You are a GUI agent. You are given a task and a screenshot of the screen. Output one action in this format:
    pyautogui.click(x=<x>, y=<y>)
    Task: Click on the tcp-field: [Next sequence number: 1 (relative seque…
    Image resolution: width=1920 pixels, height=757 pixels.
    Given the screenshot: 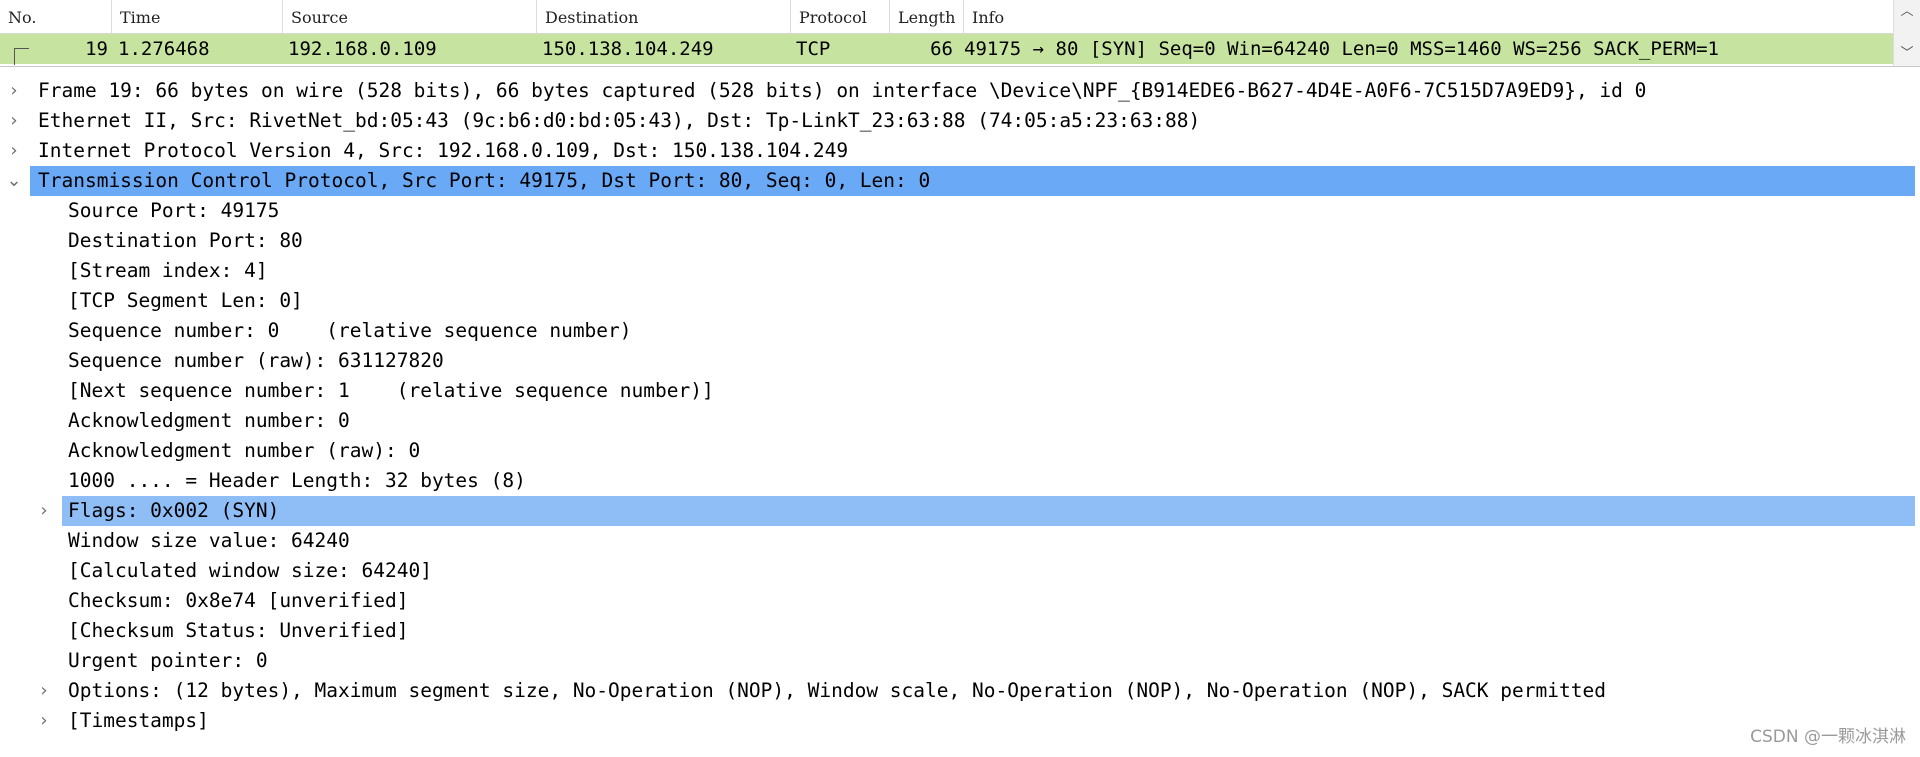 What is the action you would take?
    pyautogui.click(x=391, y=391)
    